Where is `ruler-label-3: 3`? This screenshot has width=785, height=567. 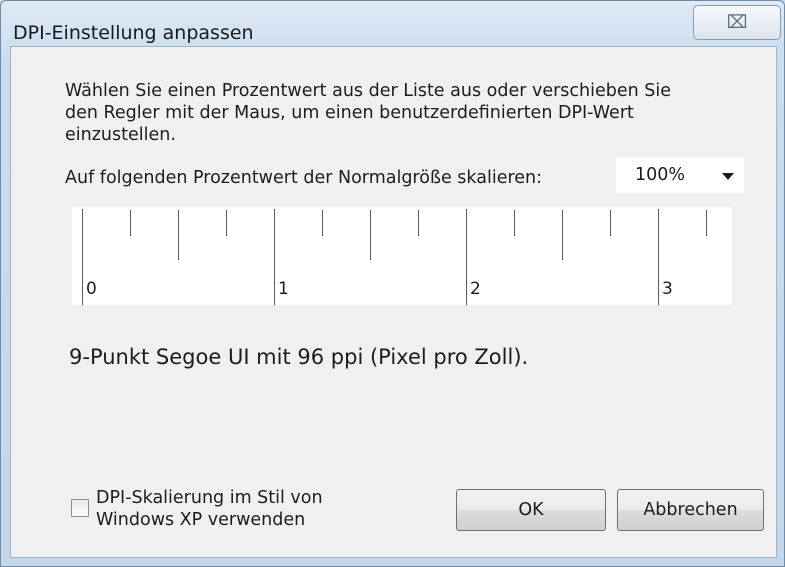 ruler-label-3: 3 is located at coordinates (667, 289).